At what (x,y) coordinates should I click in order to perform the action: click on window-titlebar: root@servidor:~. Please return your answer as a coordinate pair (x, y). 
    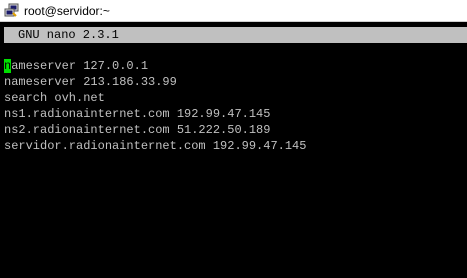
    Looking at the image, I should click on (233, 11).